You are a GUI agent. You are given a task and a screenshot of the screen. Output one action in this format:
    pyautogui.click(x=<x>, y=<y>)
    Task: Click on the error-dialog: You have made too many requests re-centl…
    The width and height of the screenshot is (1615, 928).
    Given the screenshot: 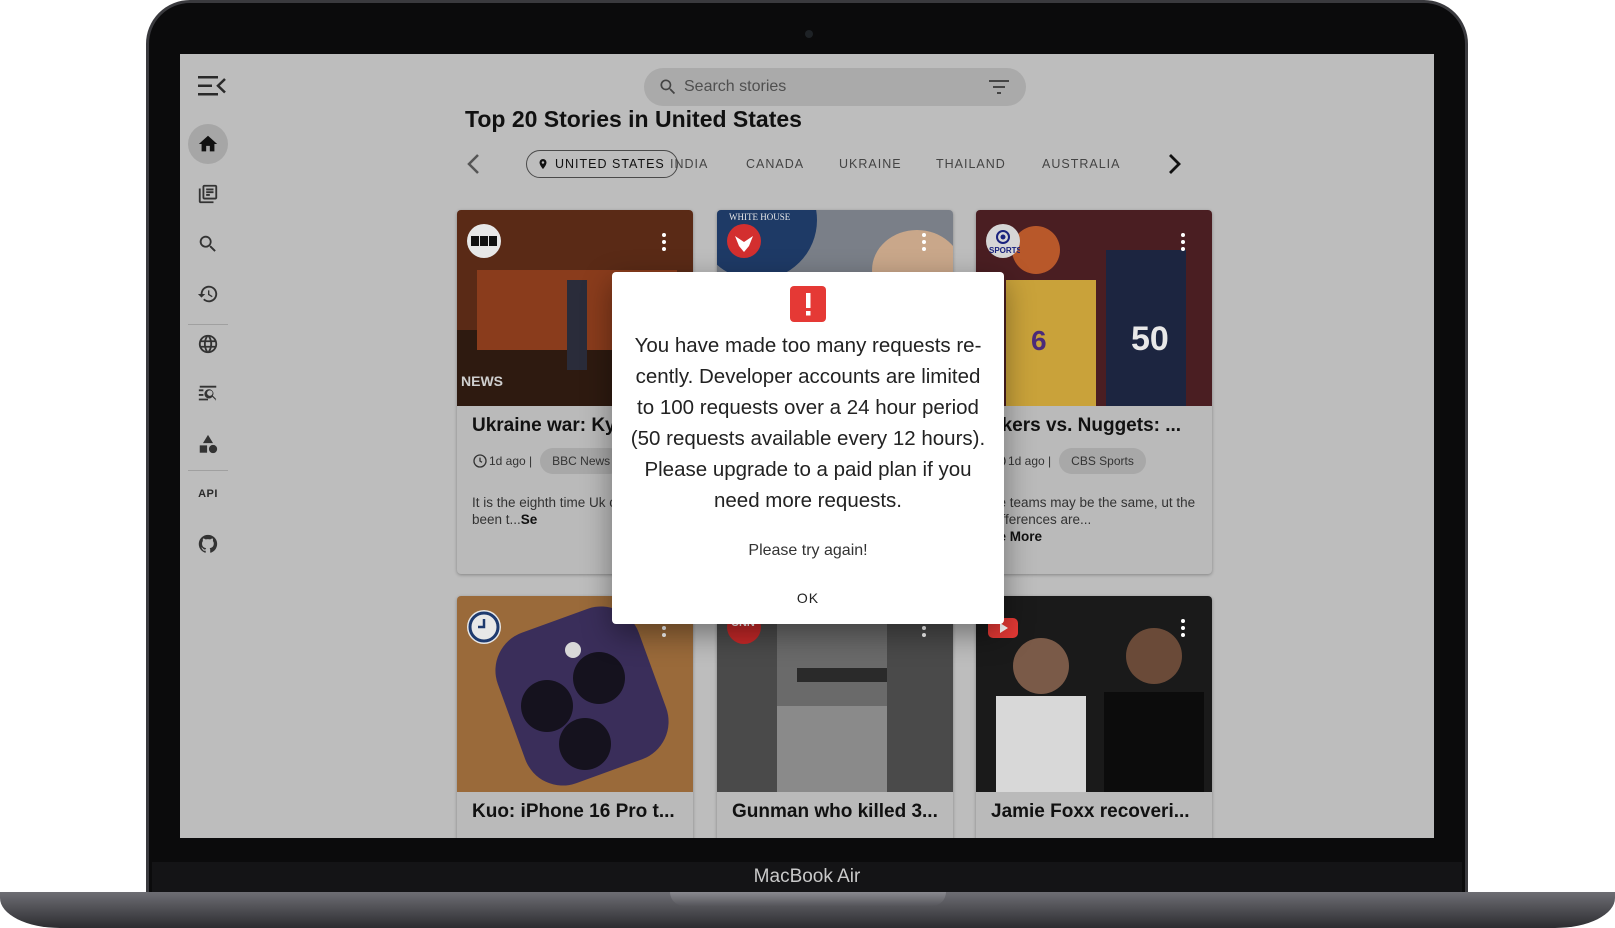 What is the action you would take?
    pyautogui.click(x=808, y=448)
    